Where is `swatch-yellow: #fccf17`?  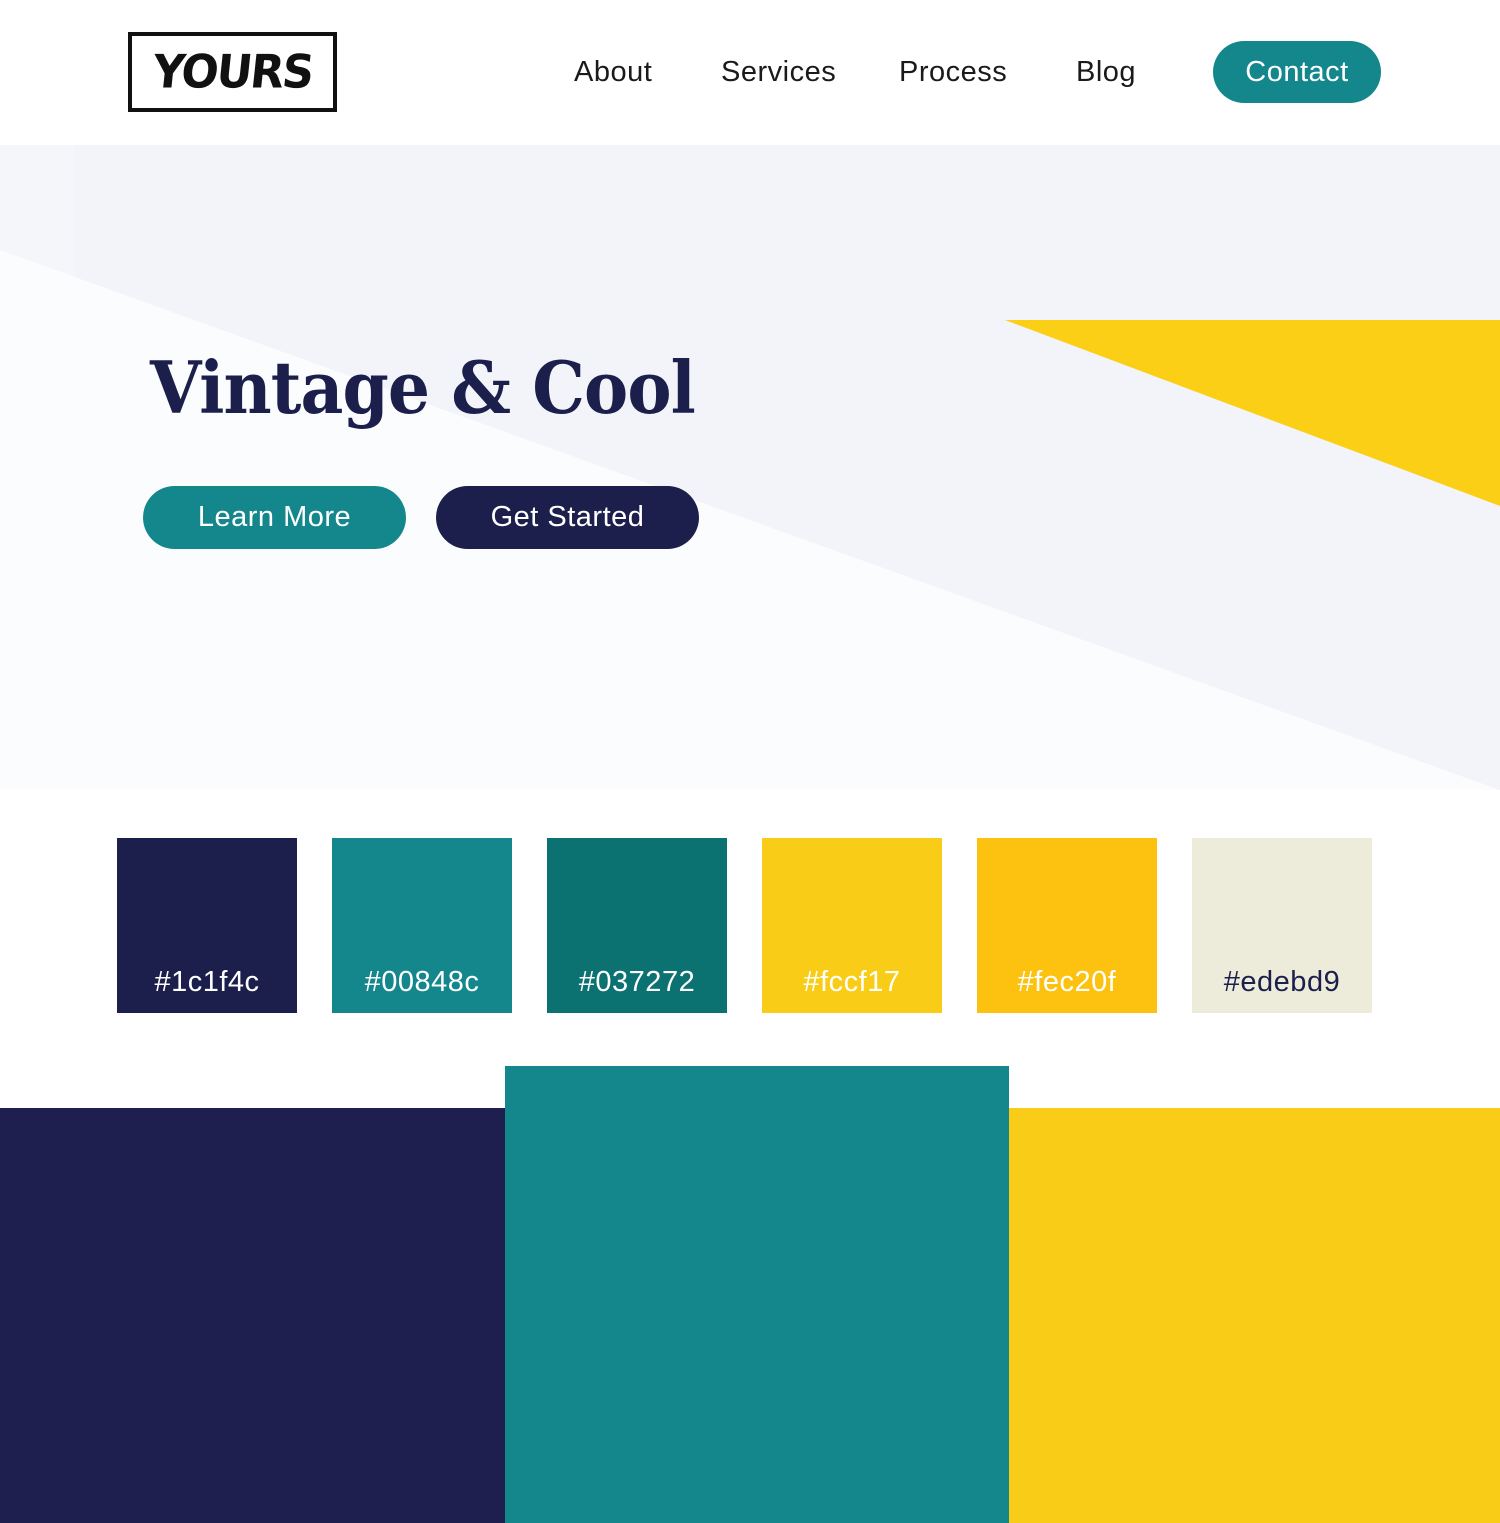
swatch-yellow: #fccf17 is located at coordinates (852, 925).